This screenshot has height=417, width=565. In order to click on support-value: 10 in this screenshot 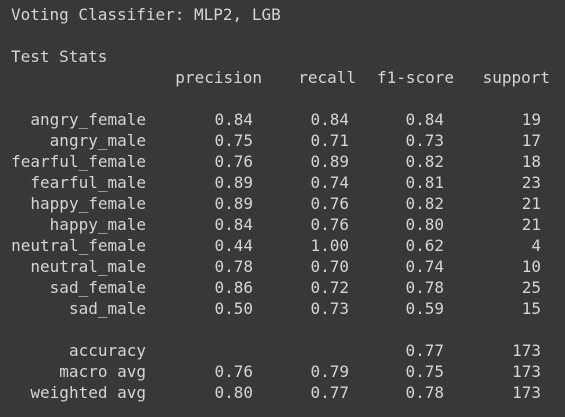, I will do `click(531, 266)`.